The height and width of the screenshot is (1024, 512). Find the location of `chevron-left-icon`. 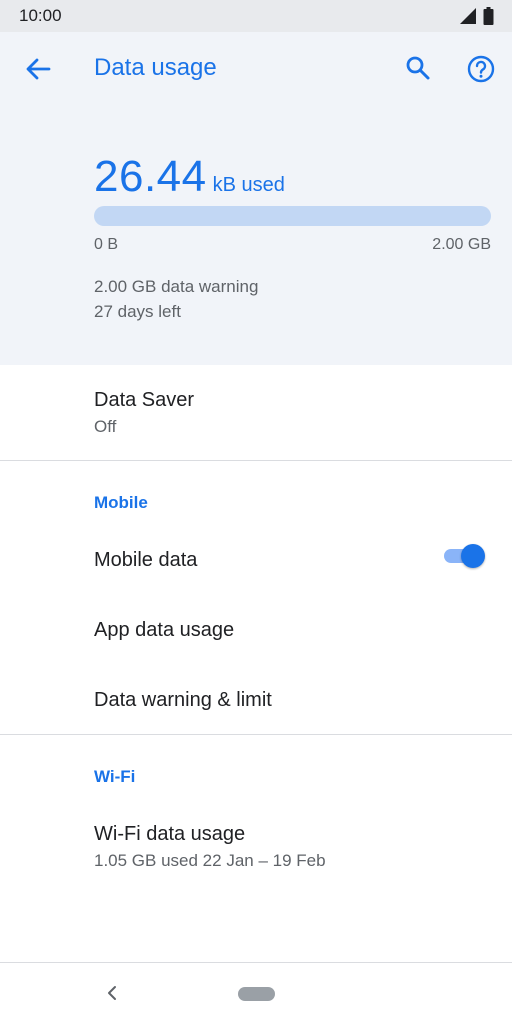

chevron-left-icon is located at coordinates (112, 993).